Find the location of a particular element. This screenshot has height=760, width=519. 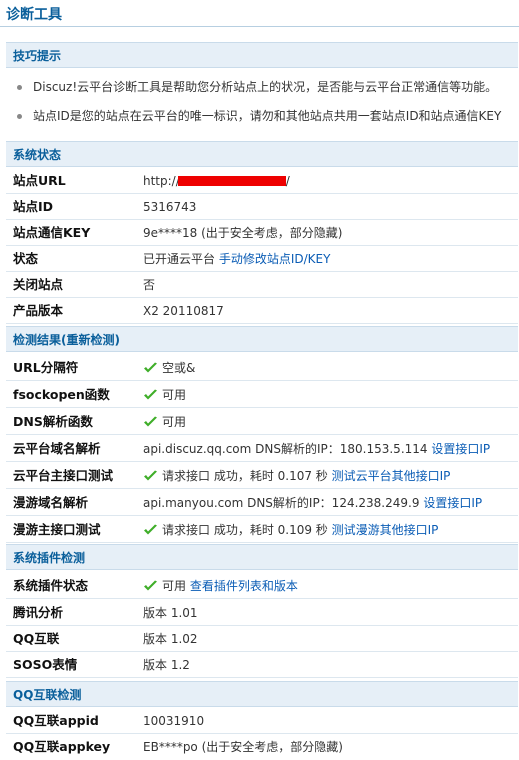

fsockopen-label: fsockopen函数 is located at coordinates (61, 394).